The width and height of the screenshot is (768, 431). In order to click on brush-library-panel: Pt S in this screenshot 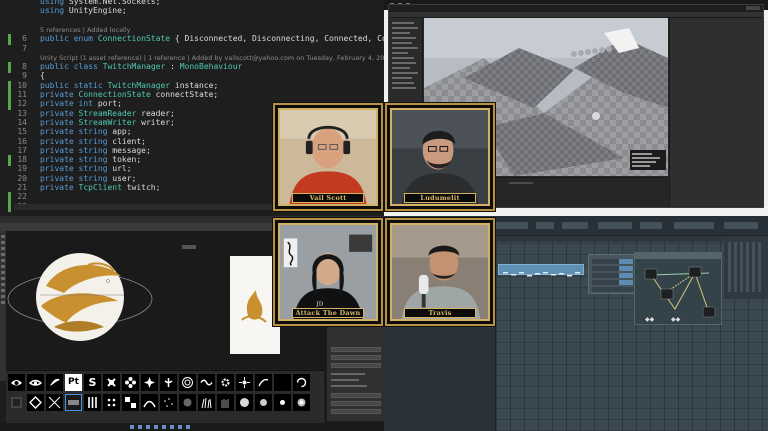, I will do `click(165, 397)`.